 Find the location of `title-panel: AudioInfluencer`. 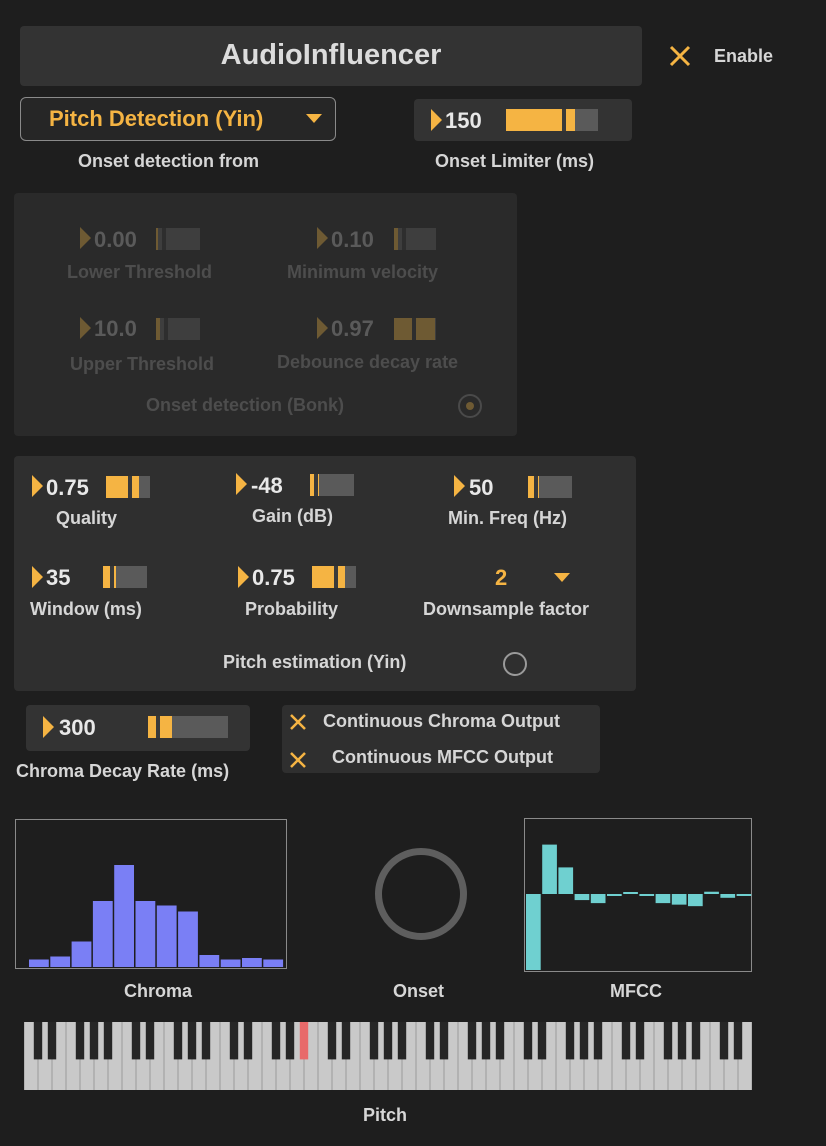

title-panel: AudioInfluencer is located at coordinates (331, 56).